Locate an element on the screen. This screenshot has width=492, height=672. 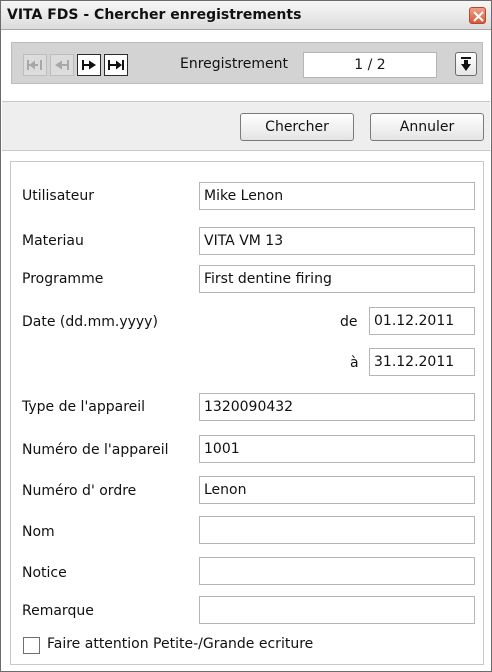
first-record-icon is located at coordinates (34, 65).